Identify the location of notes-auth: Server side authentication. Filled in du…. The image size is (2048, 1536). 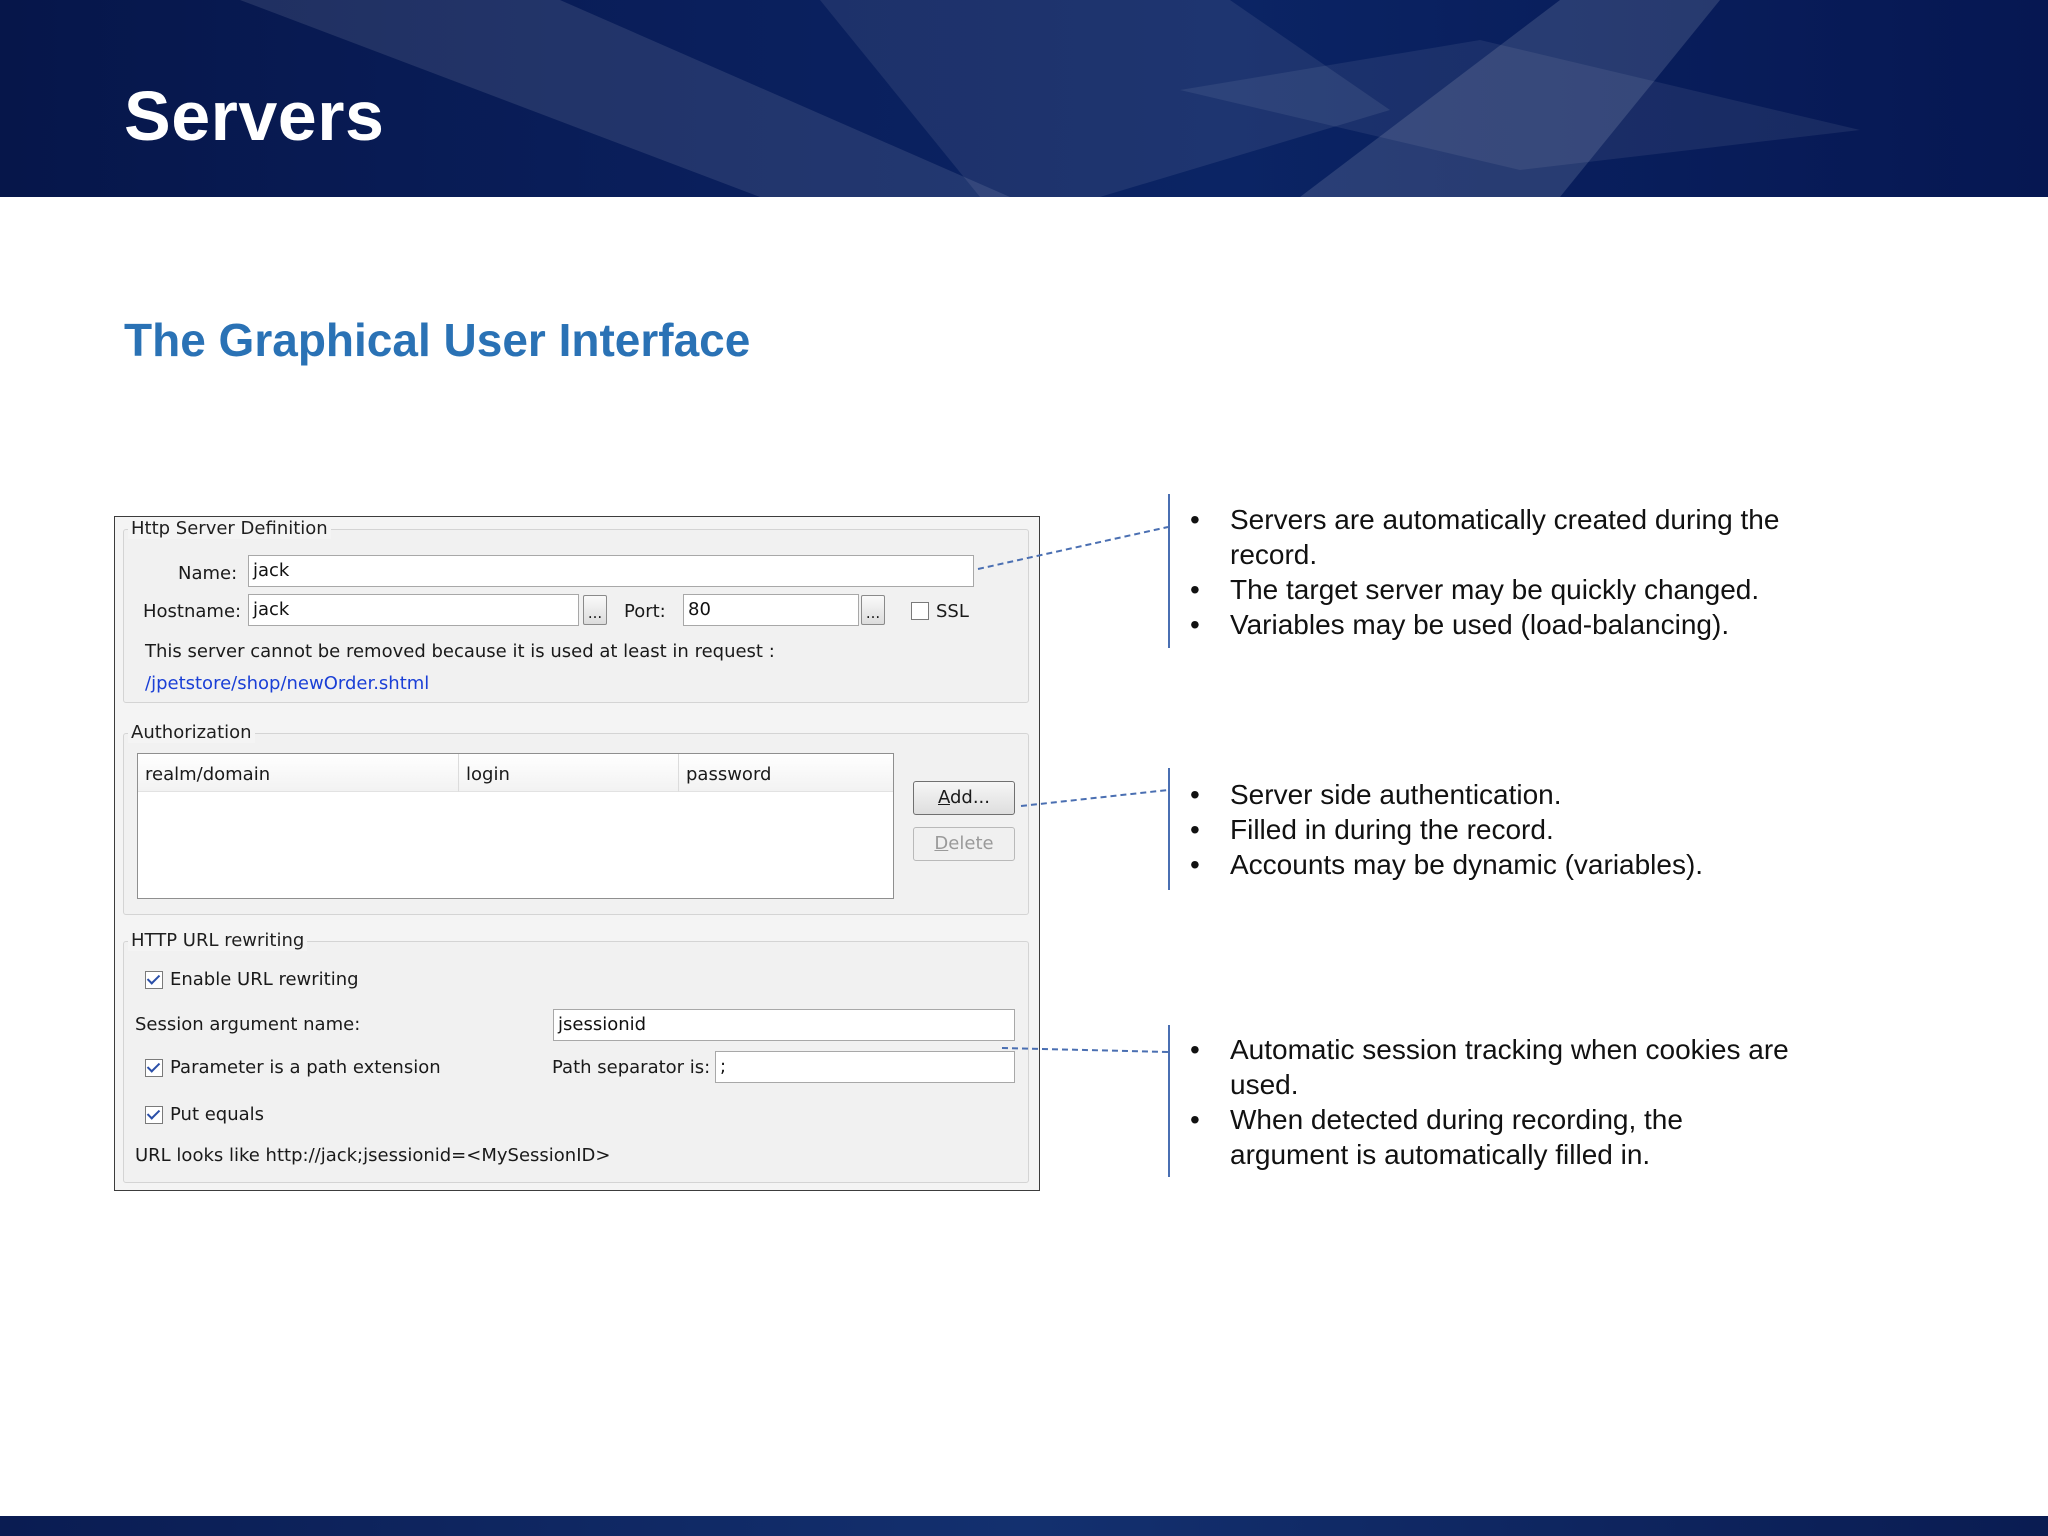
(1510, 829).